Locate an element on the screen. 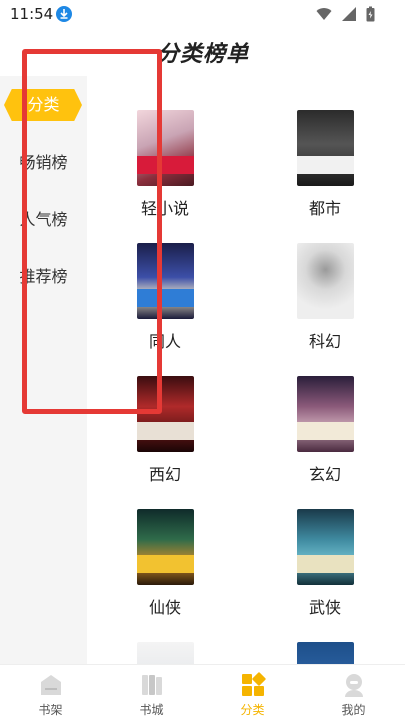  tab-category: 分类 is located at coordinates (252, 692).